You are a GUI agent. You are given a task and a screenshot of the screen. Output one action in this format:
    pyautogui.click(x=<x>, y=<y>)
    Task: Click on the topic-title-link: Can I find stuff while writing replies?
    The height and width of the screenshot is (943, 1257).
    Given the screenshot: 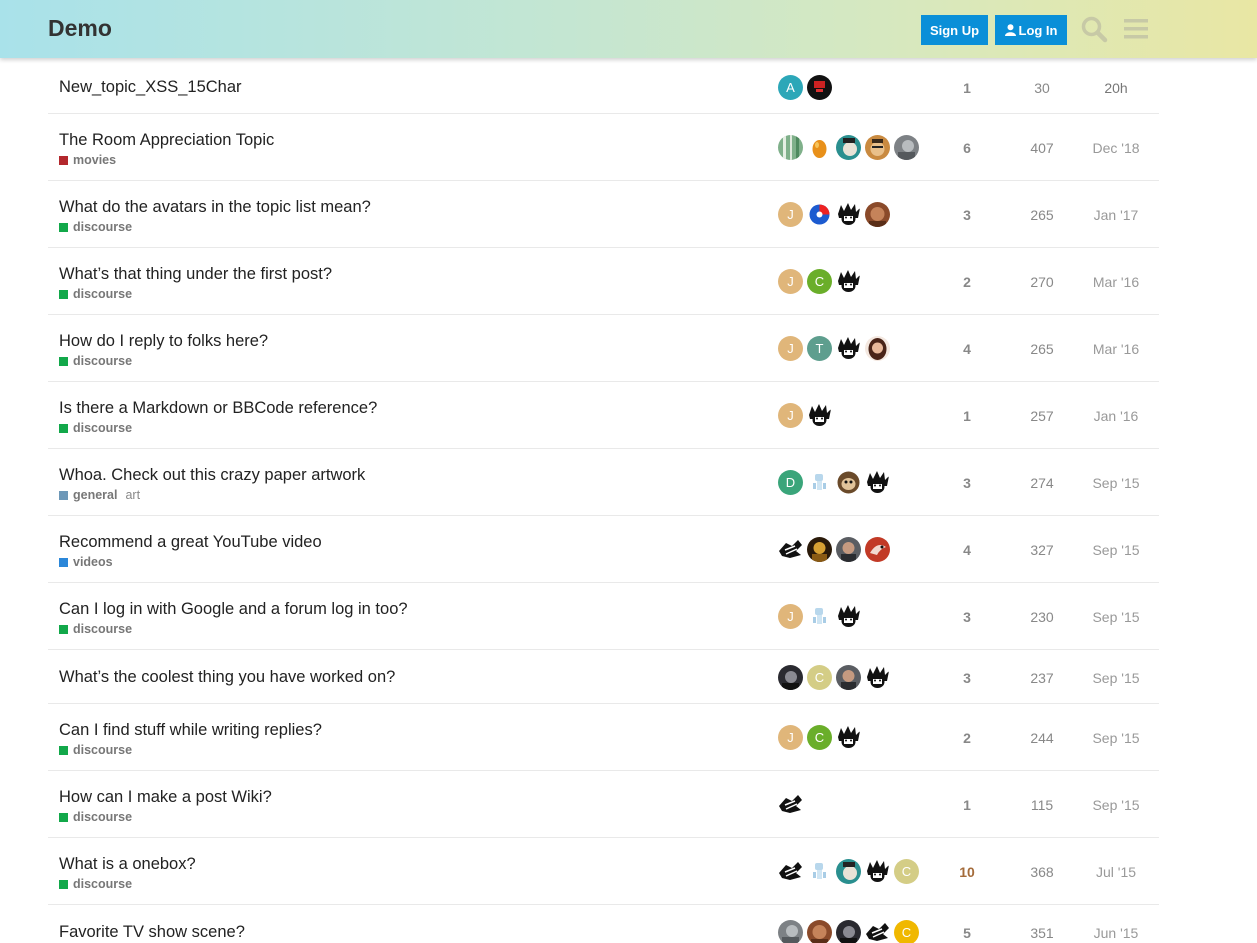 What is the action you would take?
    pyautogui.click(x=190, y=730)
    